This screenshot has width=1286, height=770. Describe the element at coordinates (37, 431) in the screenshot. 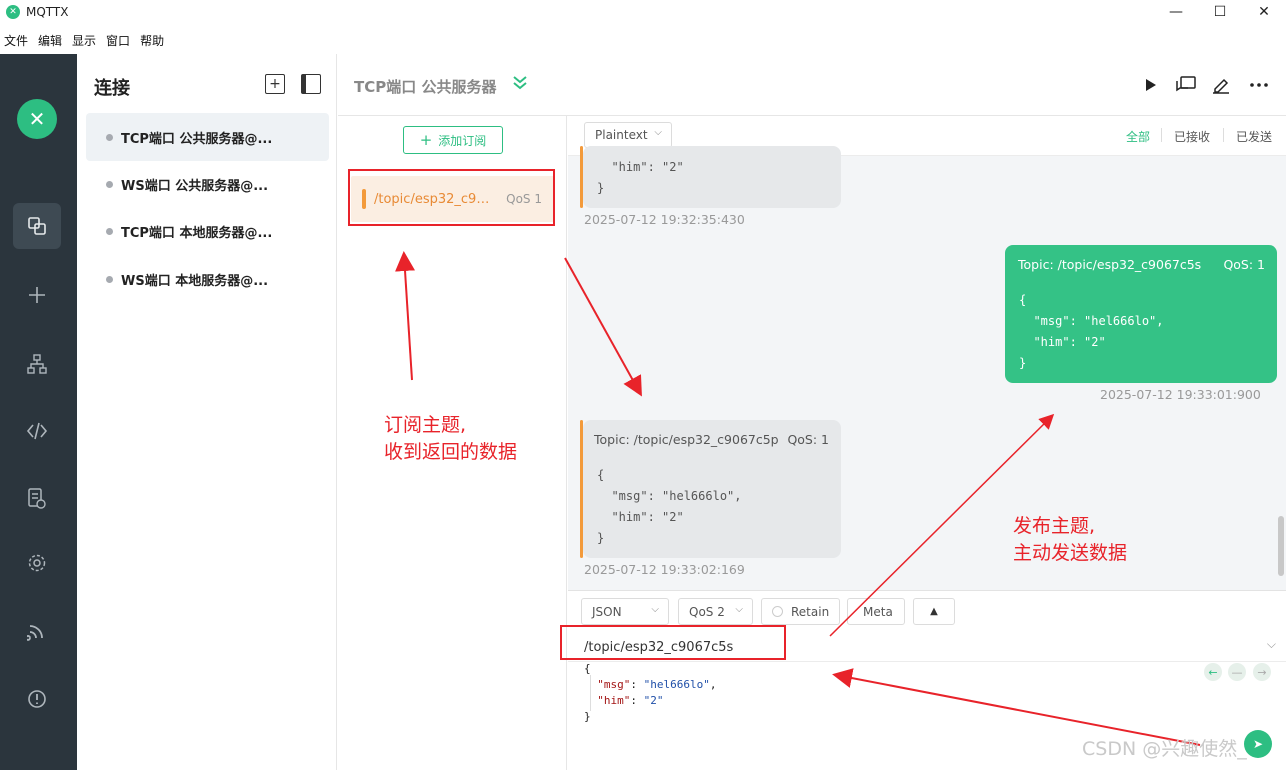

I see `script-icon` at that location.